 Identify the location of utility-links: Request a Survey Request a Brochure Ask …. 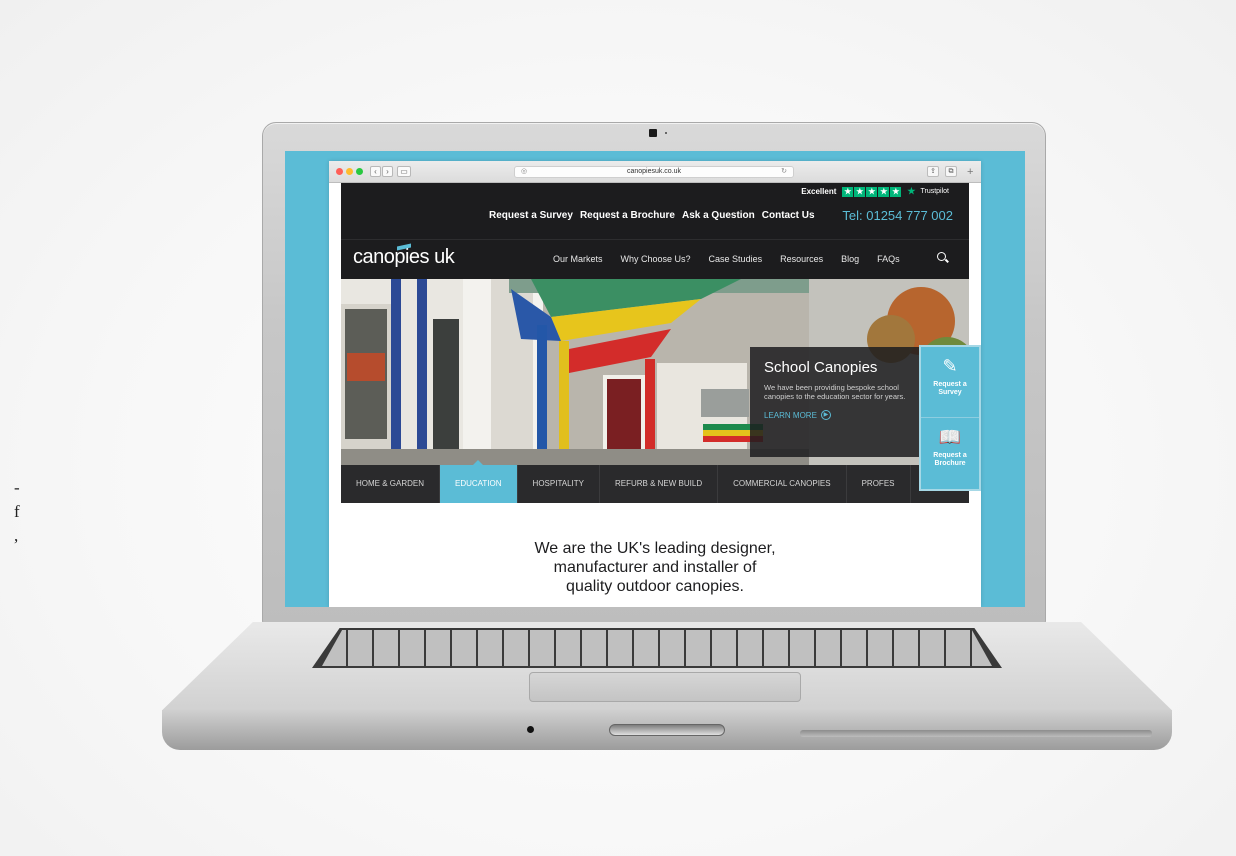
(652, 215).